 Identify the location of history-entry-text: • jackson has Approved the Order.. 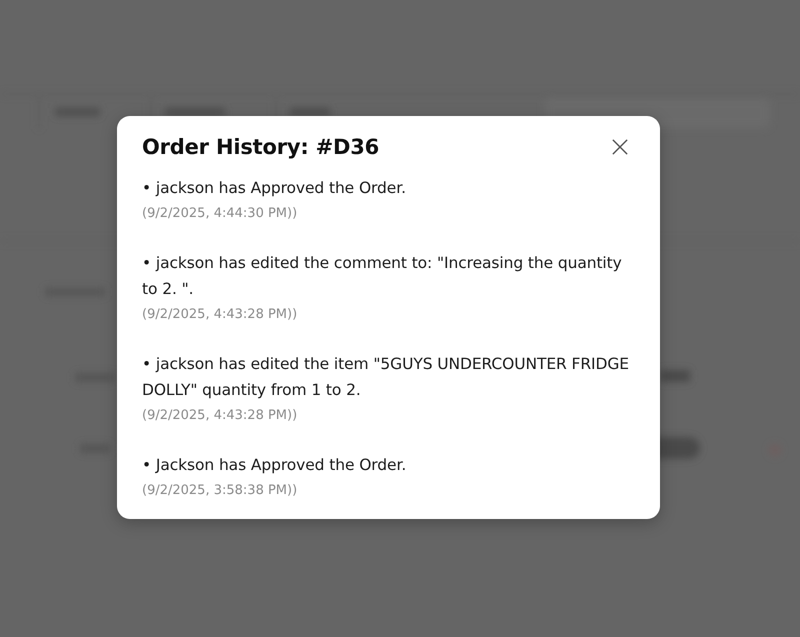
(274, 188).